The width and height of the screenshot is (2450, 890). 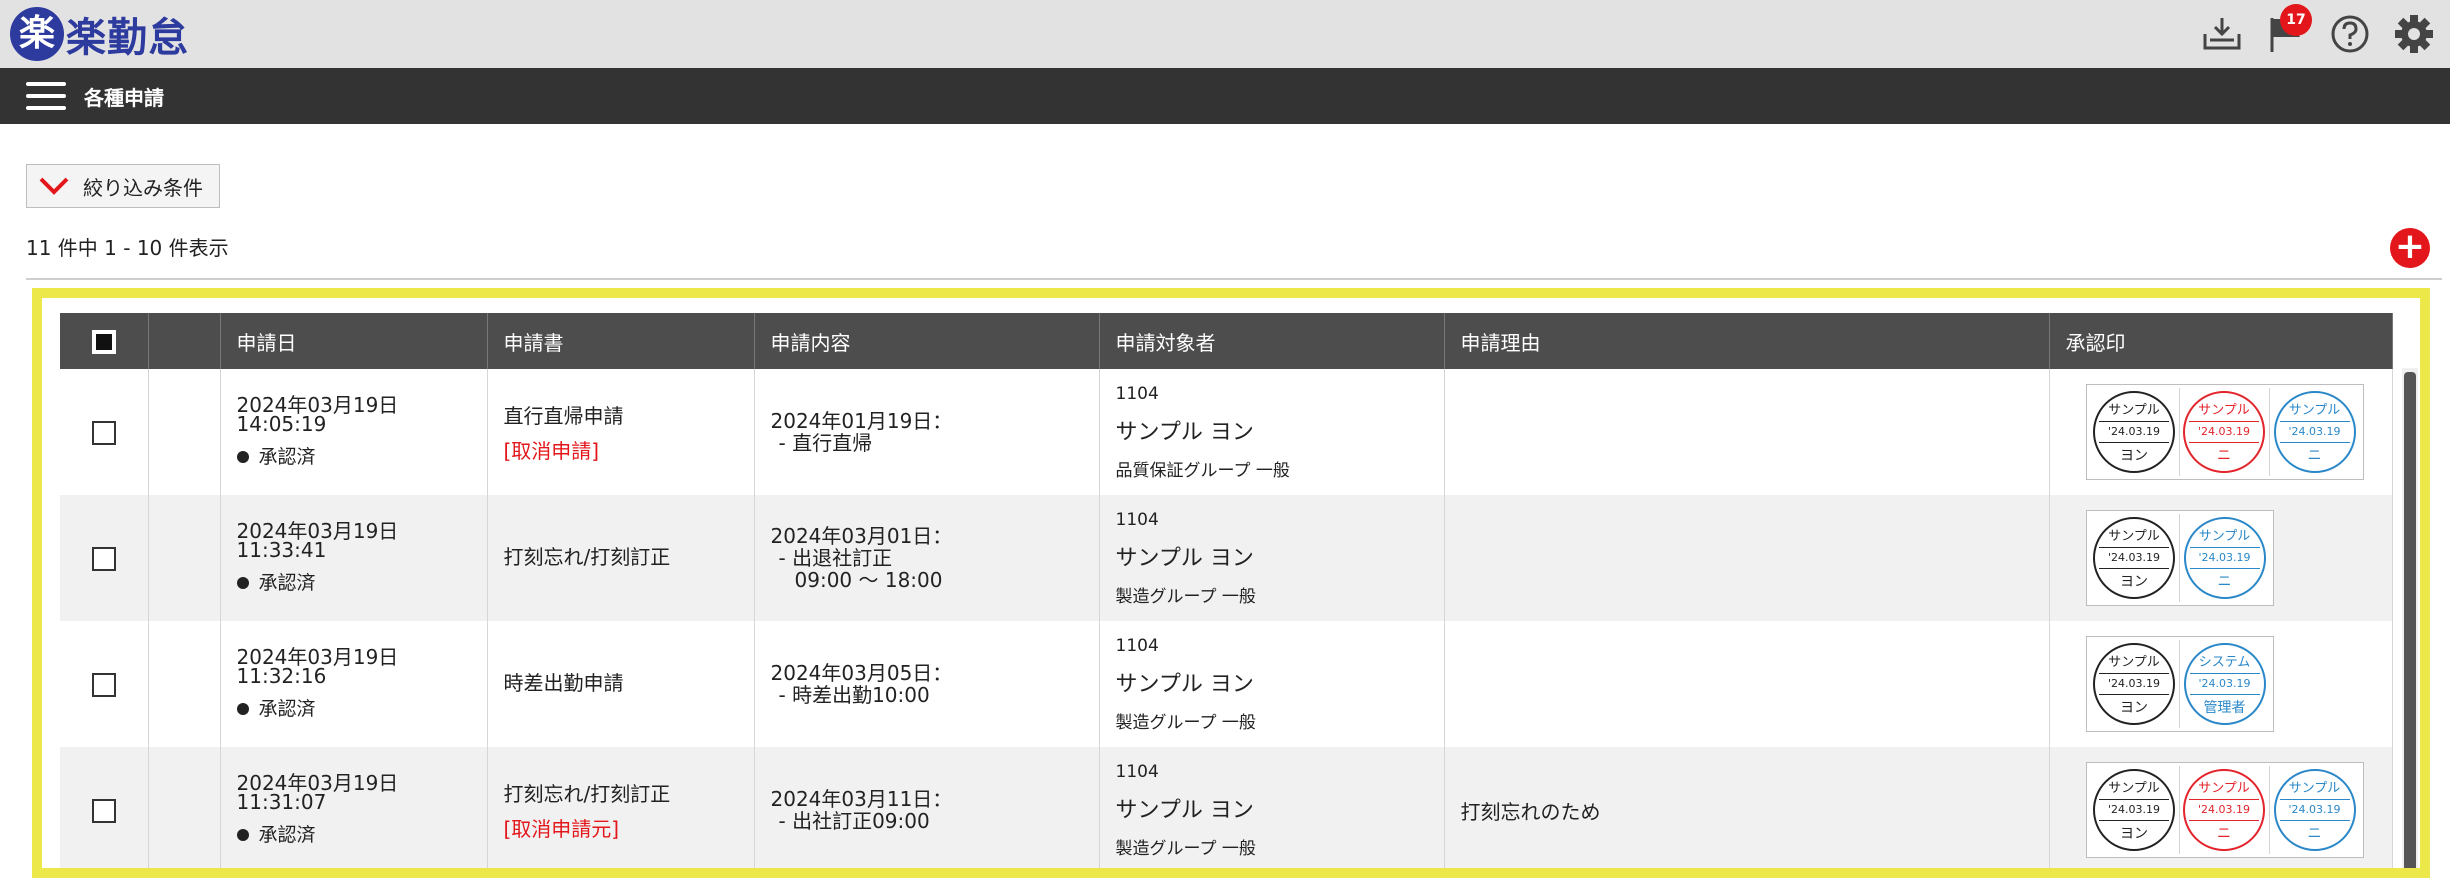 I want to click on approval-stamp: システム '24.03.19 管理者, so click(x=2224, y=684).